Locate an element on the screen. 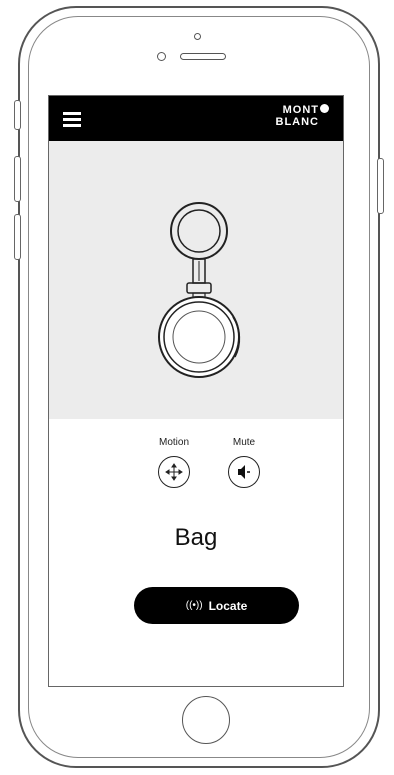 The height and width of the screenshot is (775, 394). proximity-sensor is located at coordinates (161, 56).